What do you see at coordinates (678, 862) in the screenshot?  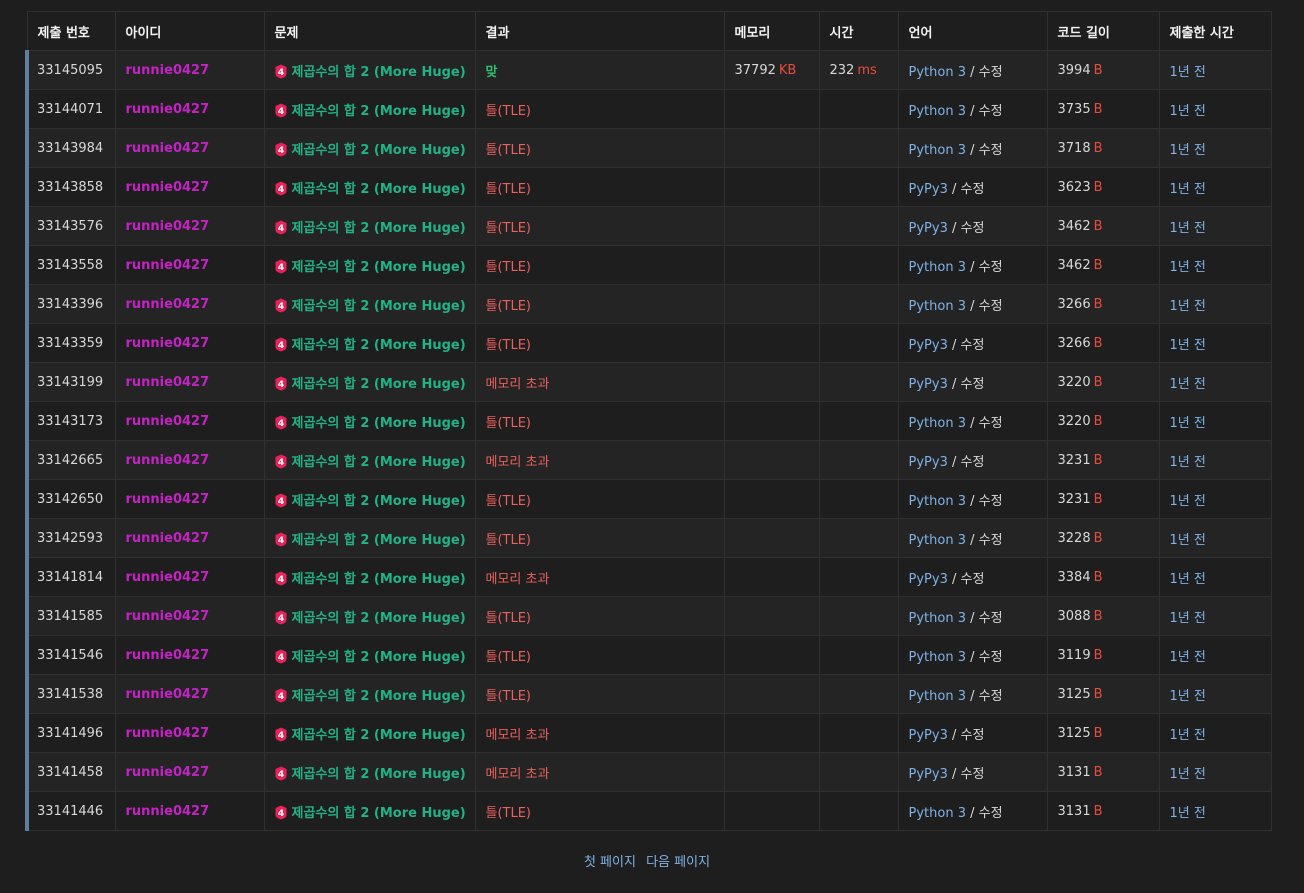 I see `next-page-link: 다음 페이지` at bounding box center [678, 862].